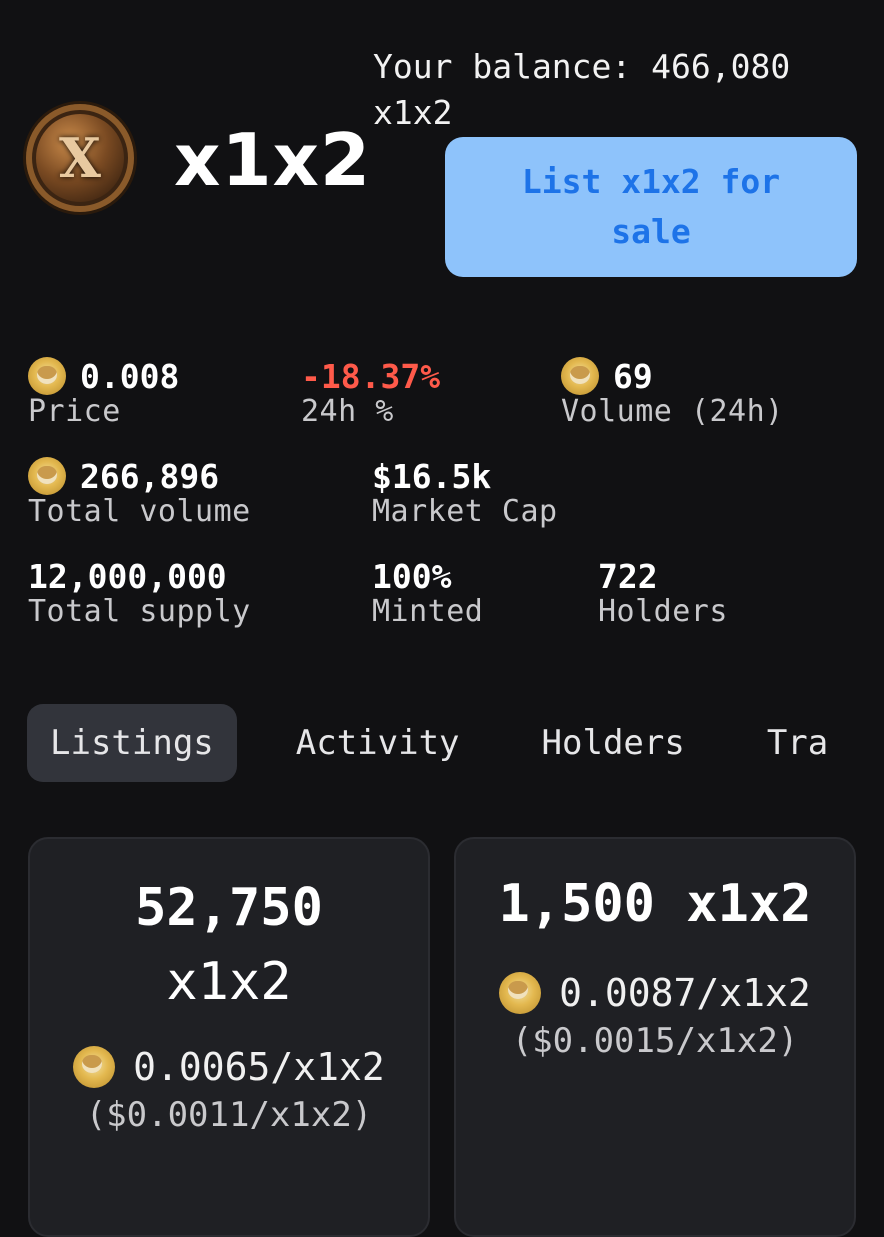 The image size is (884, 1237). Describe the element at coordinates (130, 376) in the screenshot. I see `stat-price-value: 0.008` at that location.